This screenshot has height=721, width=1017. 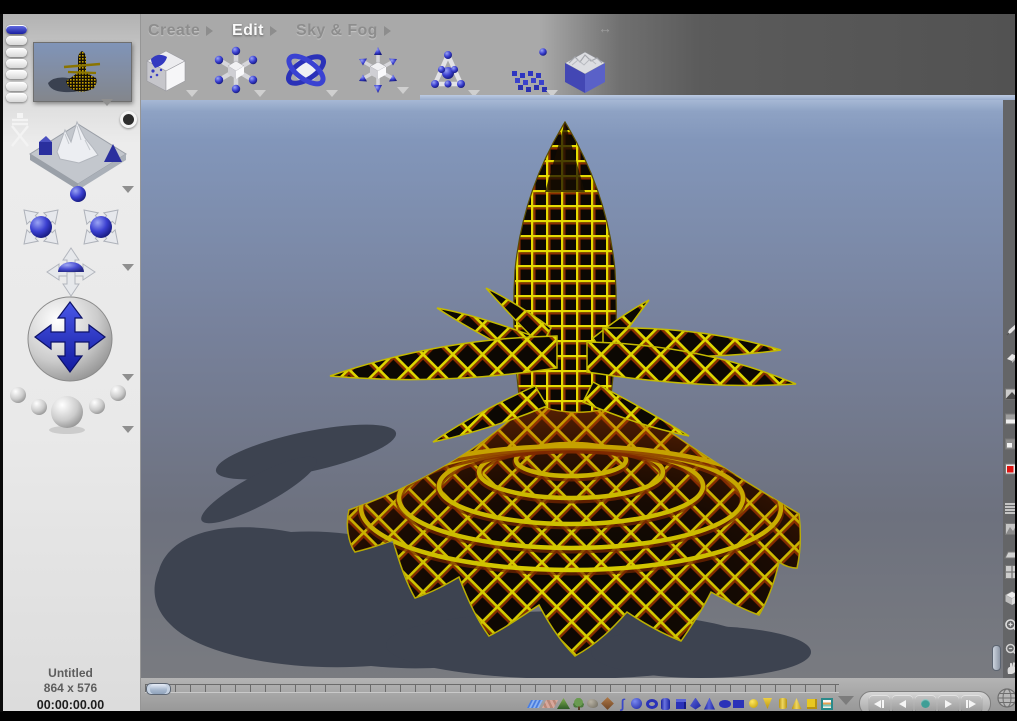 What do you see at coordinates (166, 70) in the screenshot?
I see `texture-cube-tool-icon` at bounding box center [166, 70].